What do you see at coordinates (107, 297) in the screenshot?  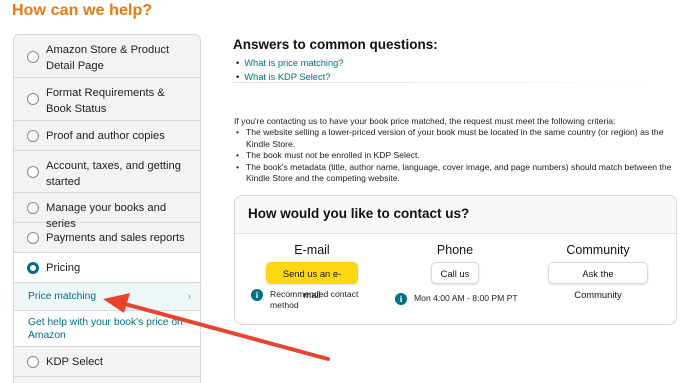 I see `subitem-price-matching: Price matching ›` at bounding box center [107, 297].